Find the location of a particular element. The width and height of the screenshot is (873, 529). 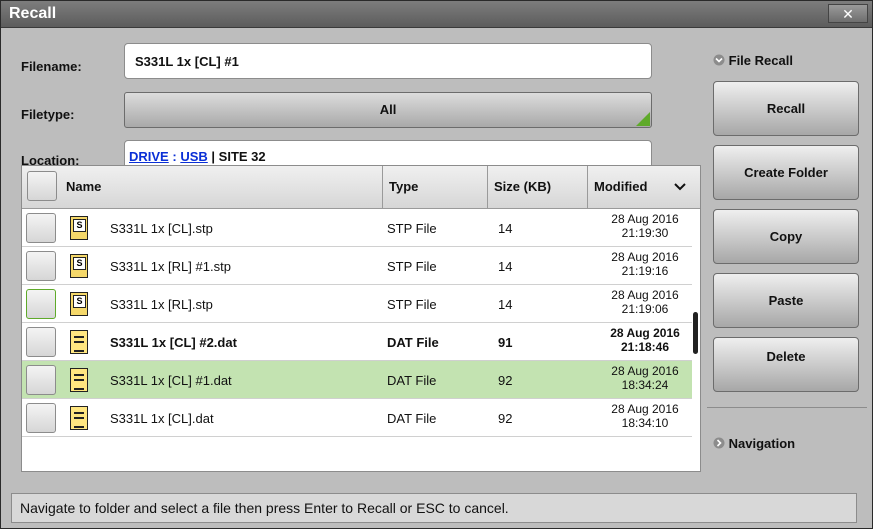

expand-chevron-icon is located at coordinates (719, 443).